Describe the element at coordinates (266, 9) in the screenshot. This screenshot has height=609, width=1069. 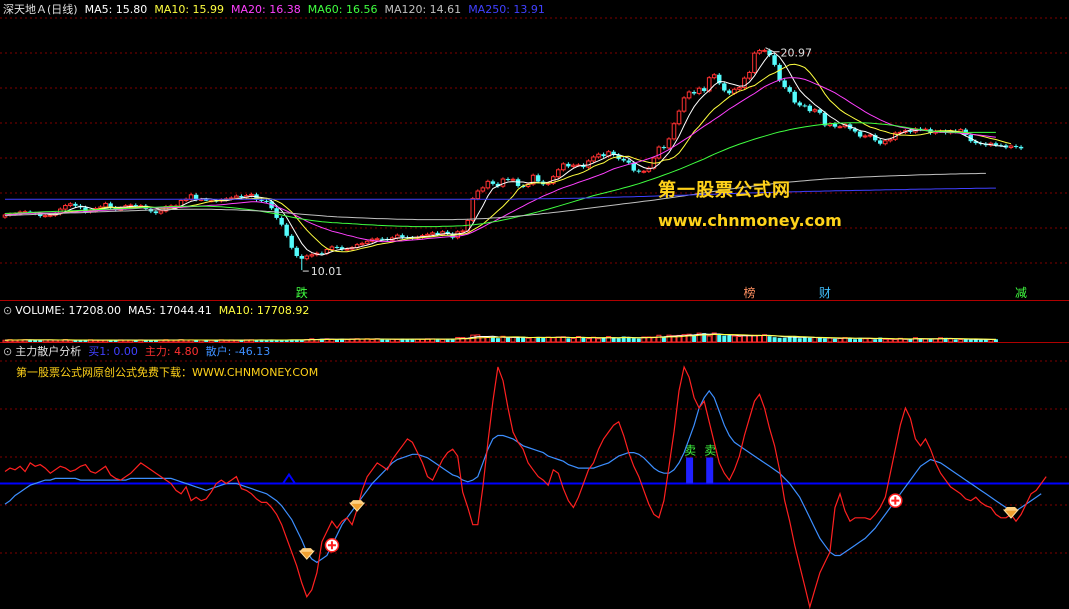
I see `ma-legend-item: MA20: 16.38` at that location.